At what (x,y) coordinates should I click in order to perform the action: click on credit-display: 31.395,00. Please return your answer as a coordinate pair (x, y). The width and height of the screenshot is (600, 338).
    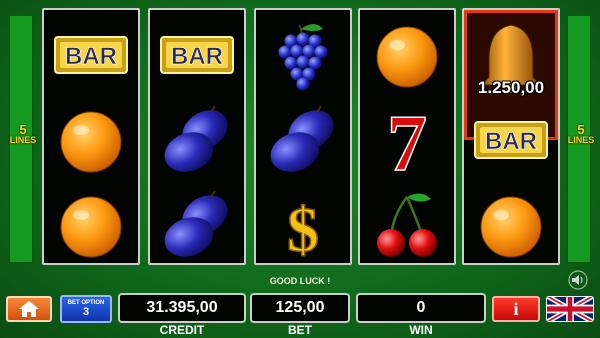
    Looking at the image, I should click on (182, 308).